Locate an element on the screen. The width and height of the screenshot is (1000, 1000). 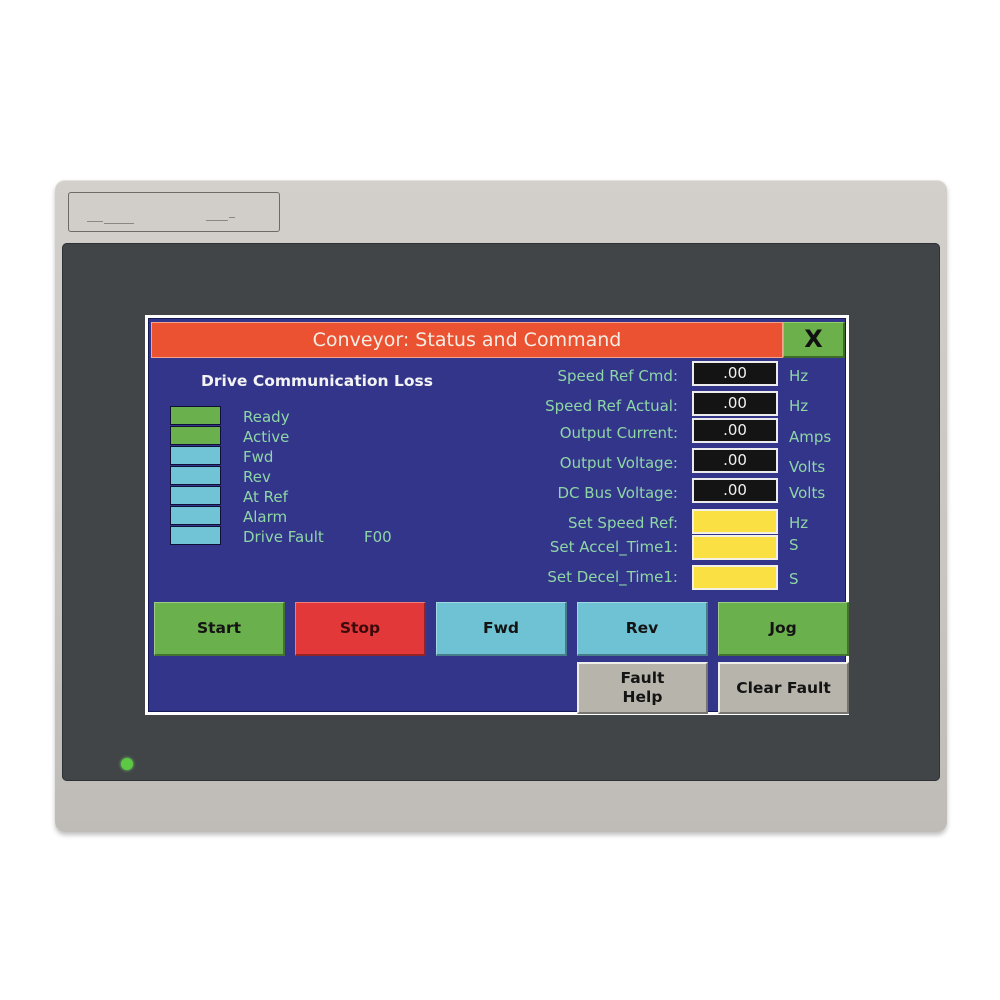
fault-help-button: Fault Help is located at coordinates (642, 688).